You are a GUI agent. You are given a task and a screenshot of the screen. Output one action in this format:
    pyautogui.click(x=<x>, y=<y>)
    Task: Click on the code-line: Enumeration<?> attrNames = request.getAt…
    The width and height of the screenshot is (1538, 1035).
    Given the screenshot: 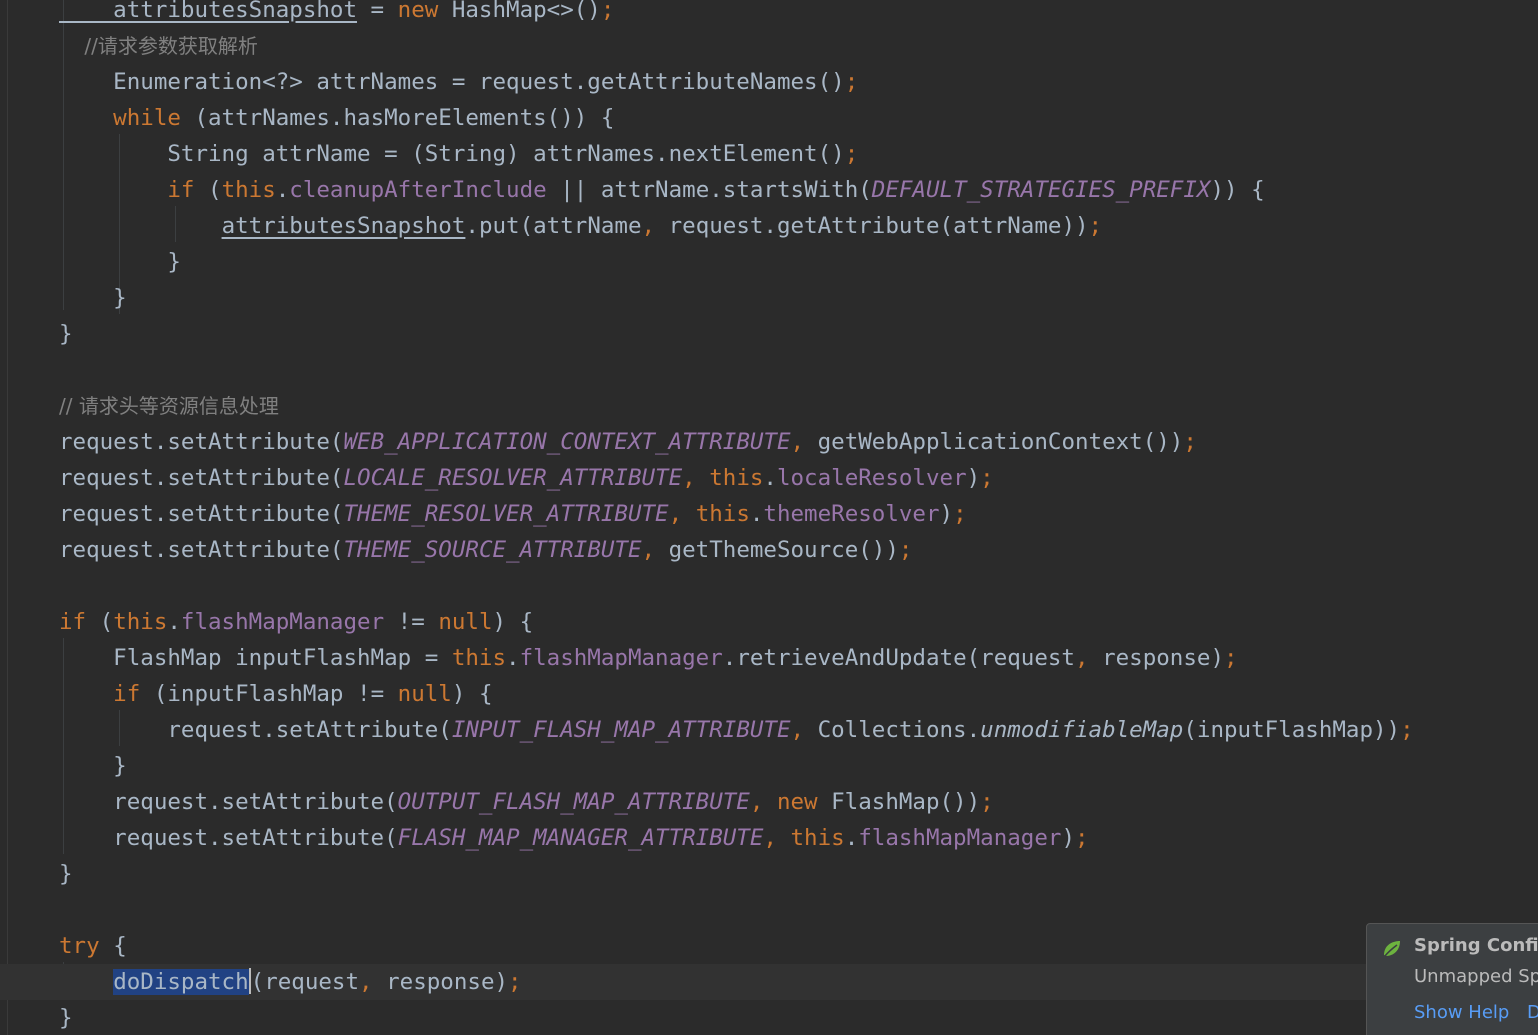 What is the action you would take?
    pyautogui.click(x=769, y=82)
    